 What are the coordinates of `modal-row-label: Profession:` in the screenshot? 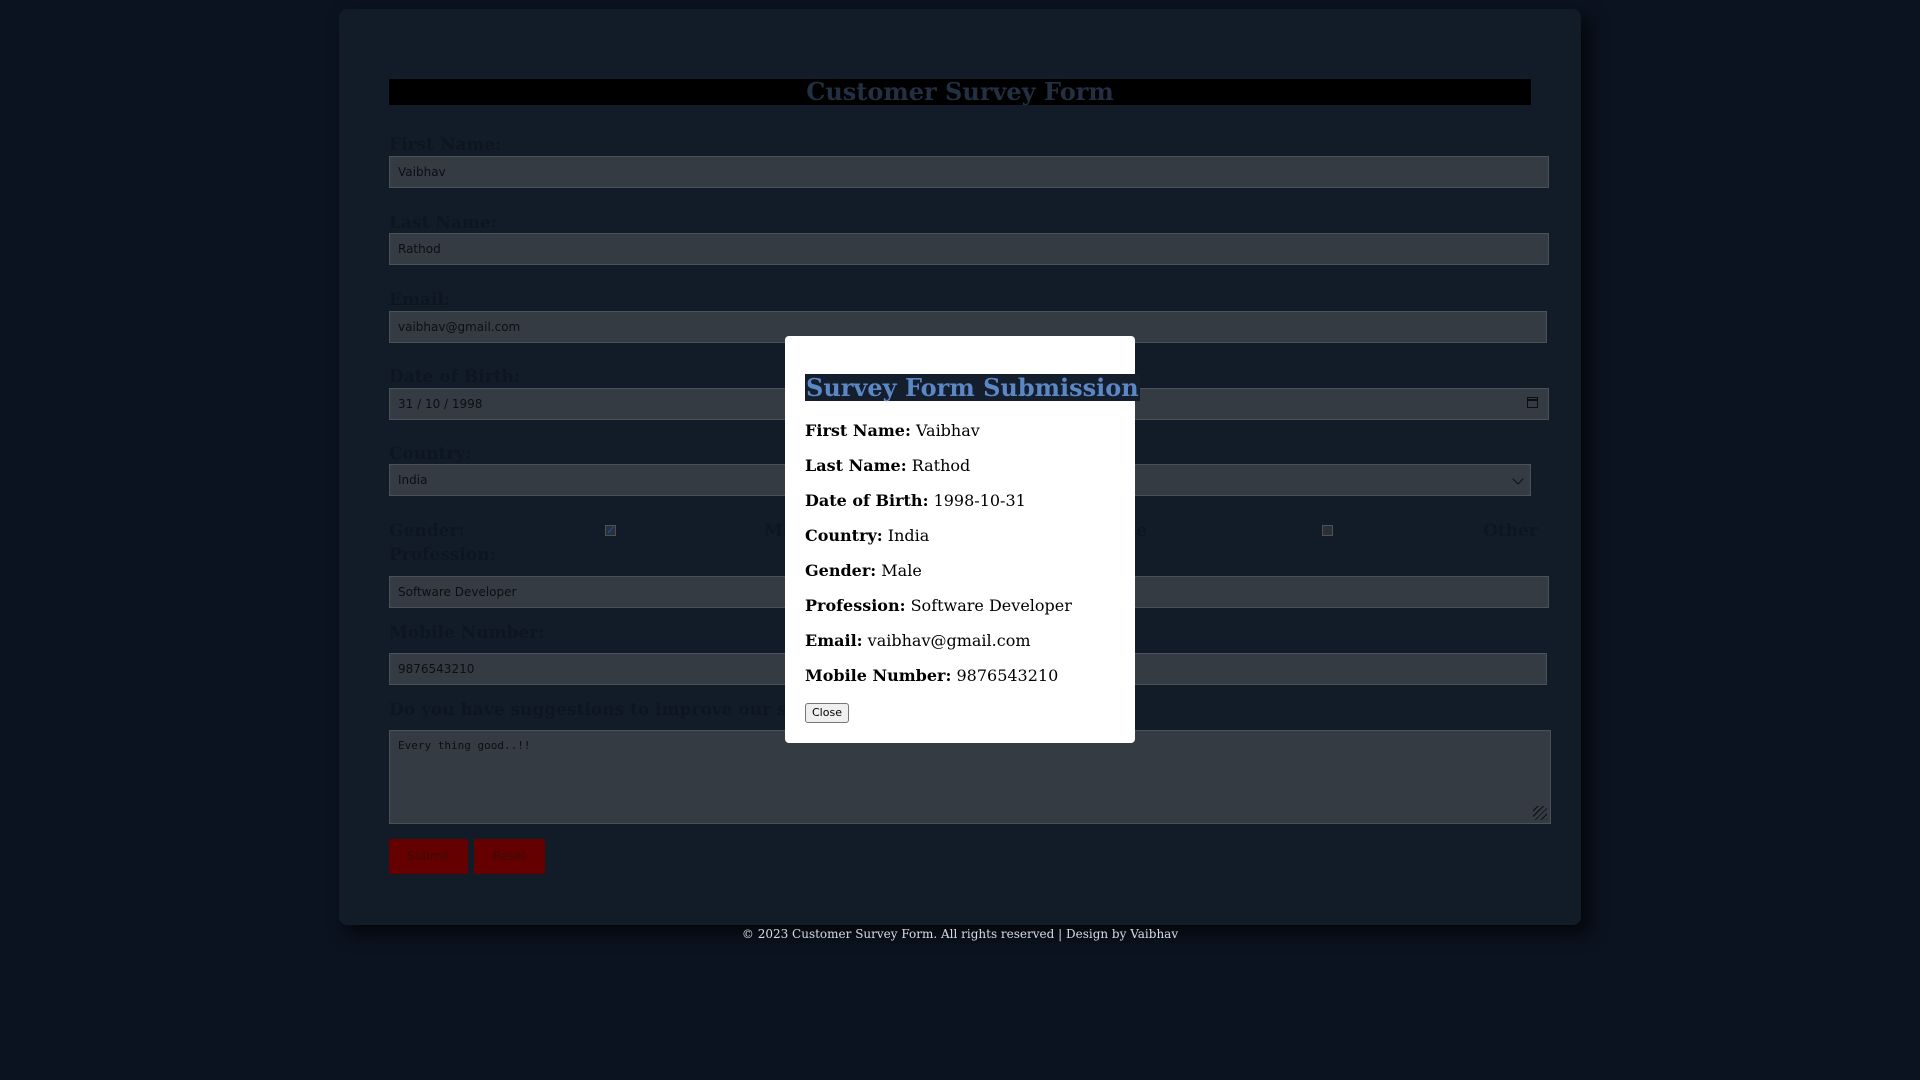 It's located at (855, 605).